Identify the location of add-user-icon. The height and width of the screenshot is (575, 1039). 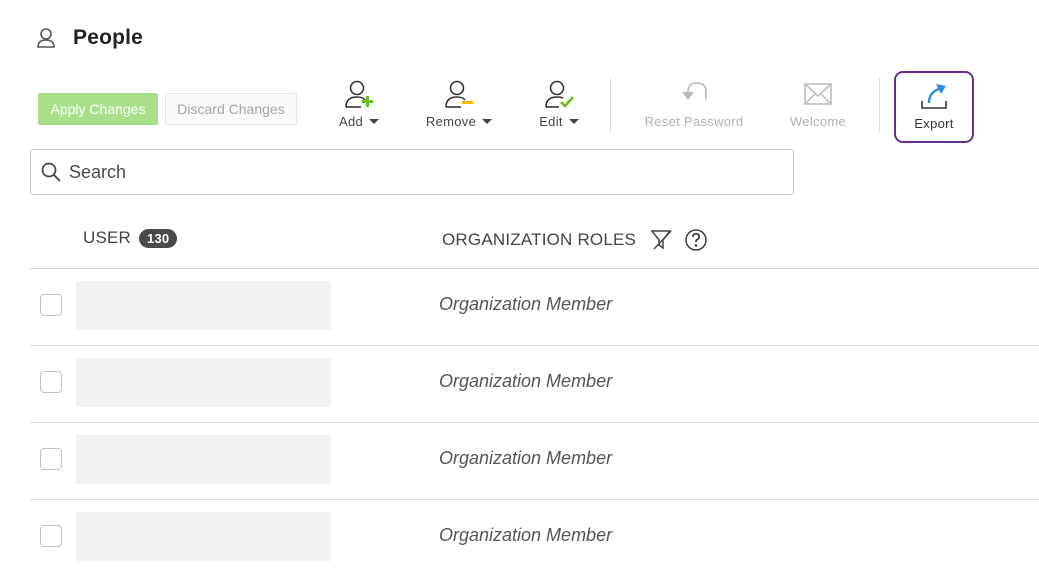
(359, 94).